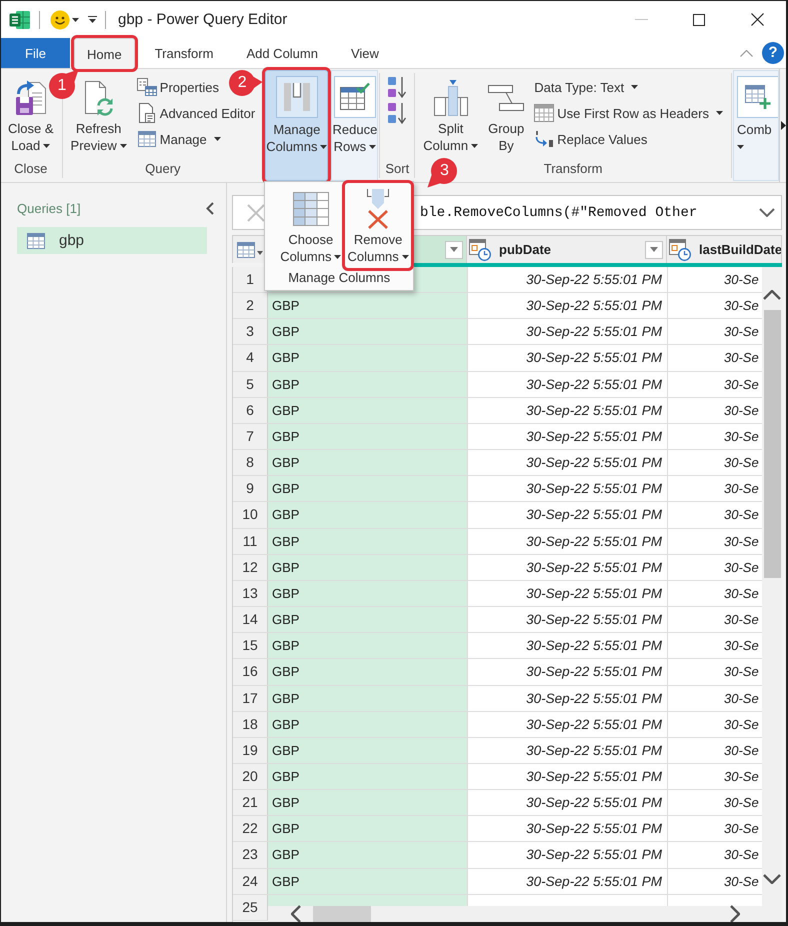  Describe the element at coordinates (757, 19) in the screenshot. I see `close-icon` at that location.